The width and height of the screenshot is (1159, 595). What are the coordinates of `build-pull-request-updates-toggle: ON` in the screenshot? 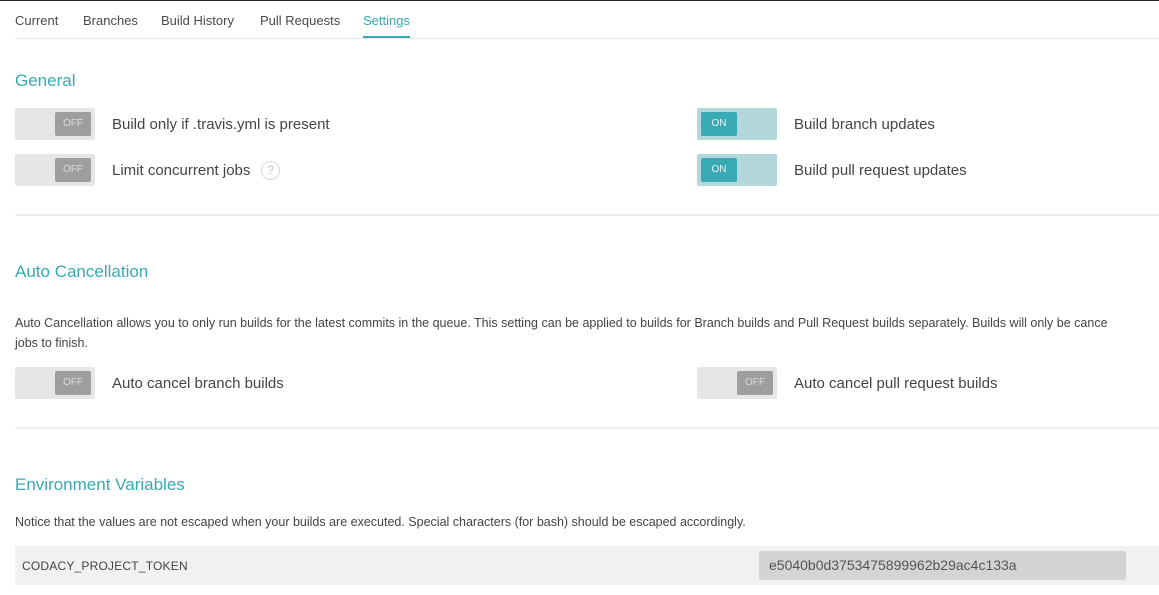 It's located at (737, 170).